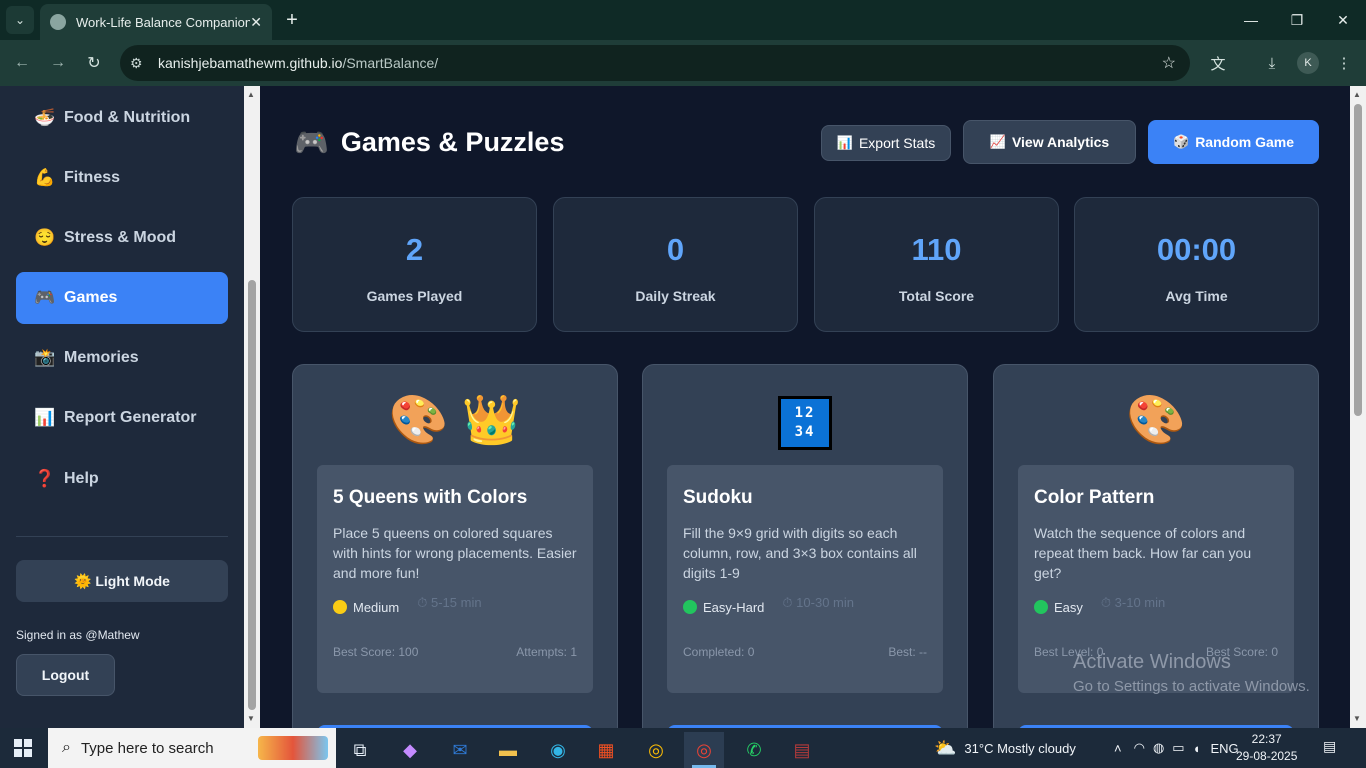  I want to click on game-footer: Completed: 0 Best: --, so click(805, 652).